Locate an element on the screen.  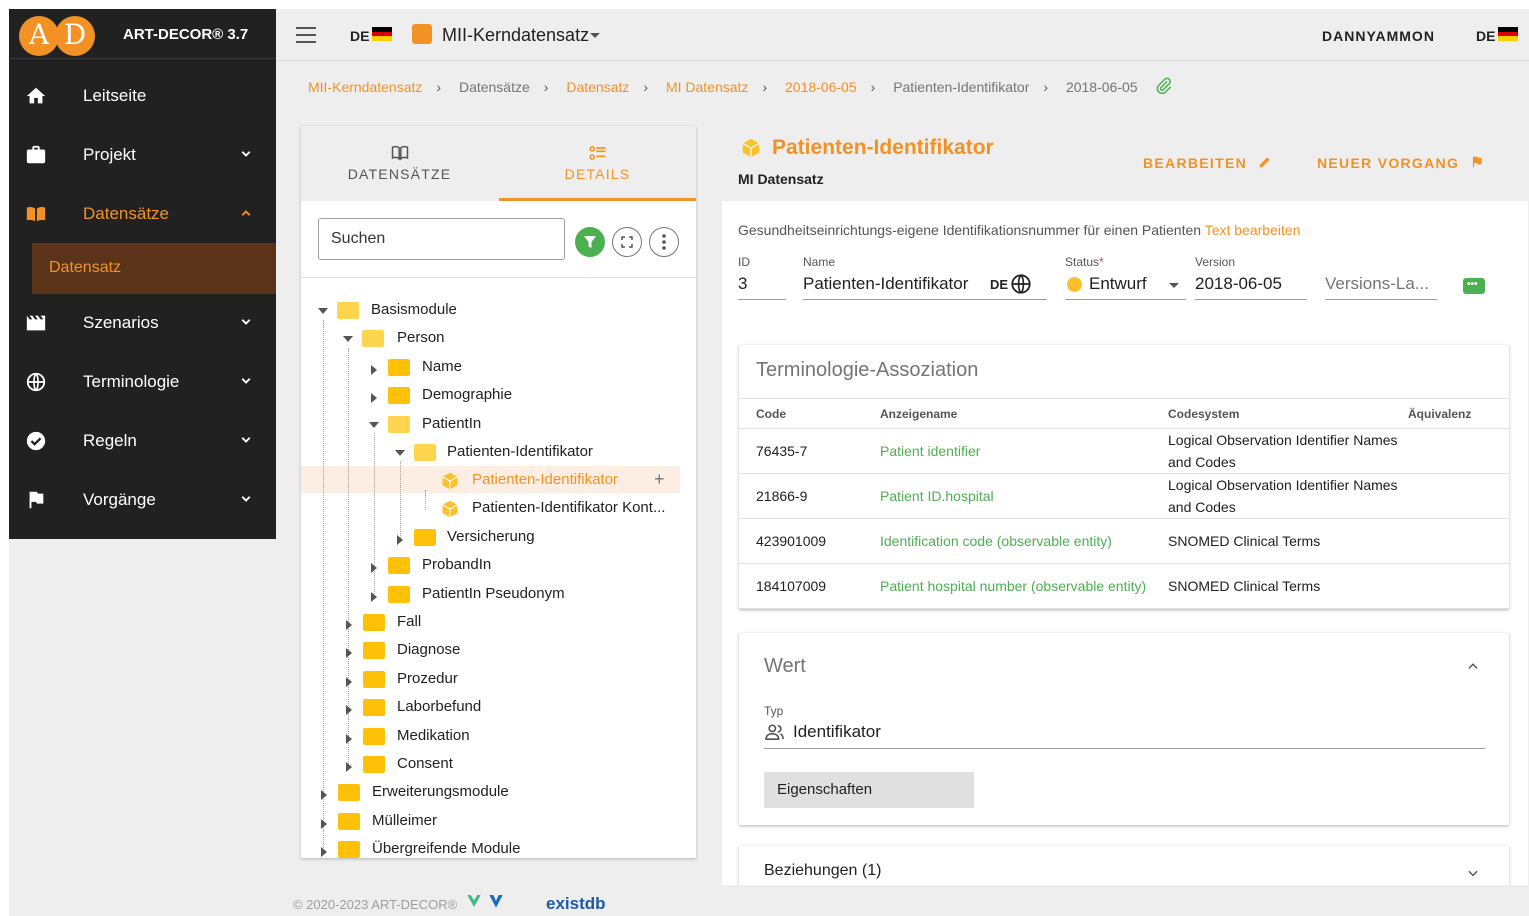
status-select: Entwurf is located at coordinates (1118, 284).